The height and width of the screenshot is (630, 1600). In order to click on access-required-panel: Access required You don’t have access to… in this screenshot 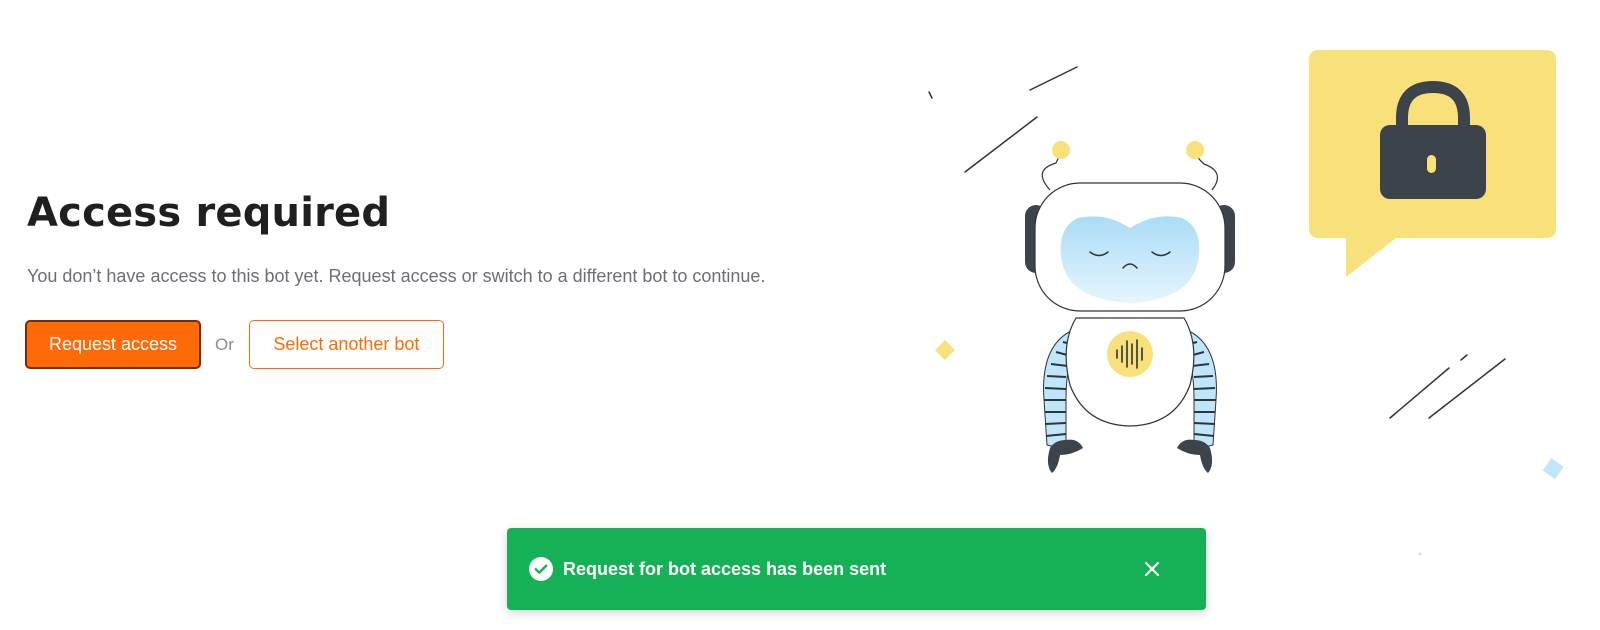, I will do `click(436, 279)`.